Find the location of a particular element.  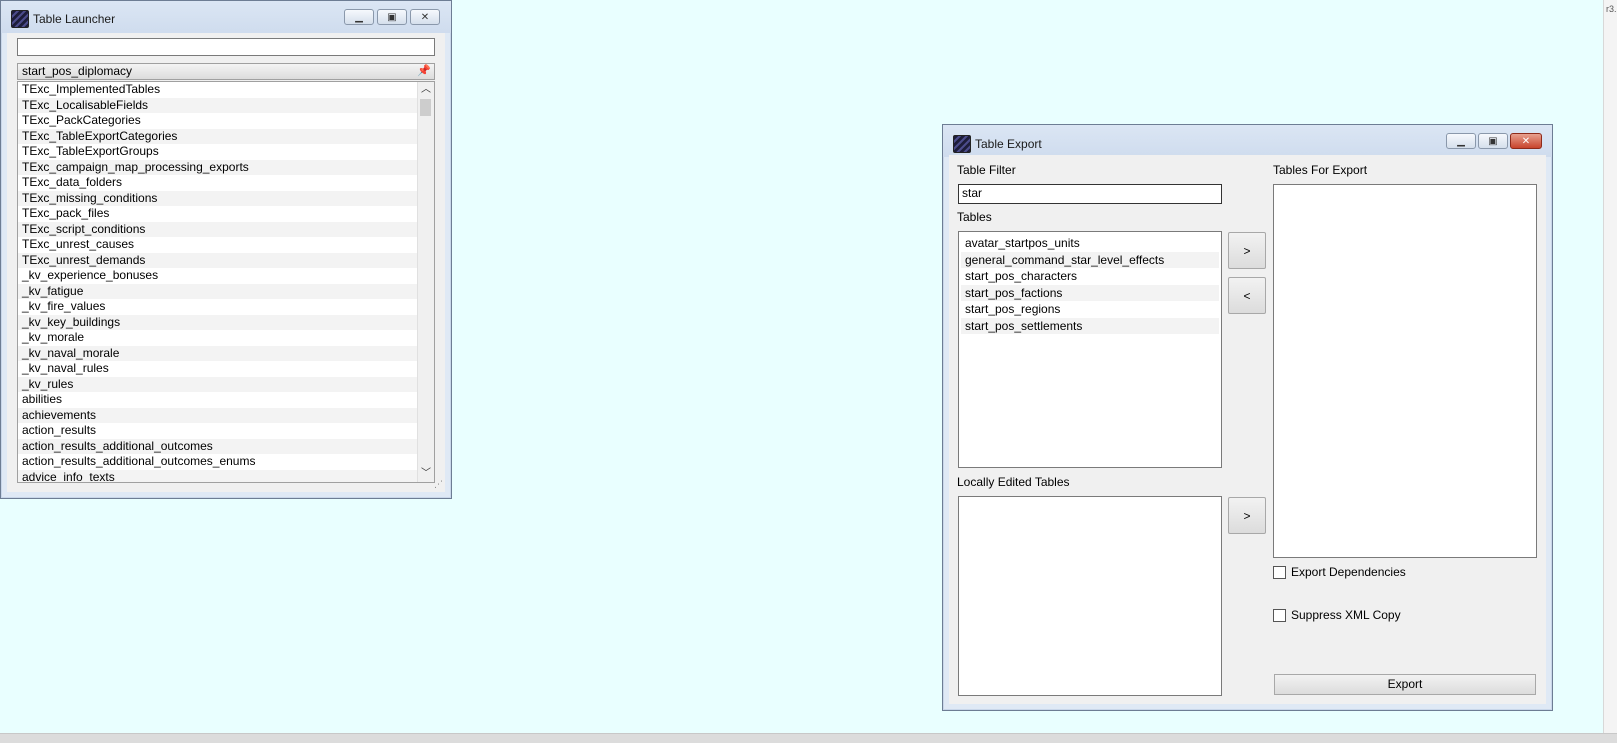

export-dependencies-checkbox: Export Dependencies is located at coordinates (1339, 572).